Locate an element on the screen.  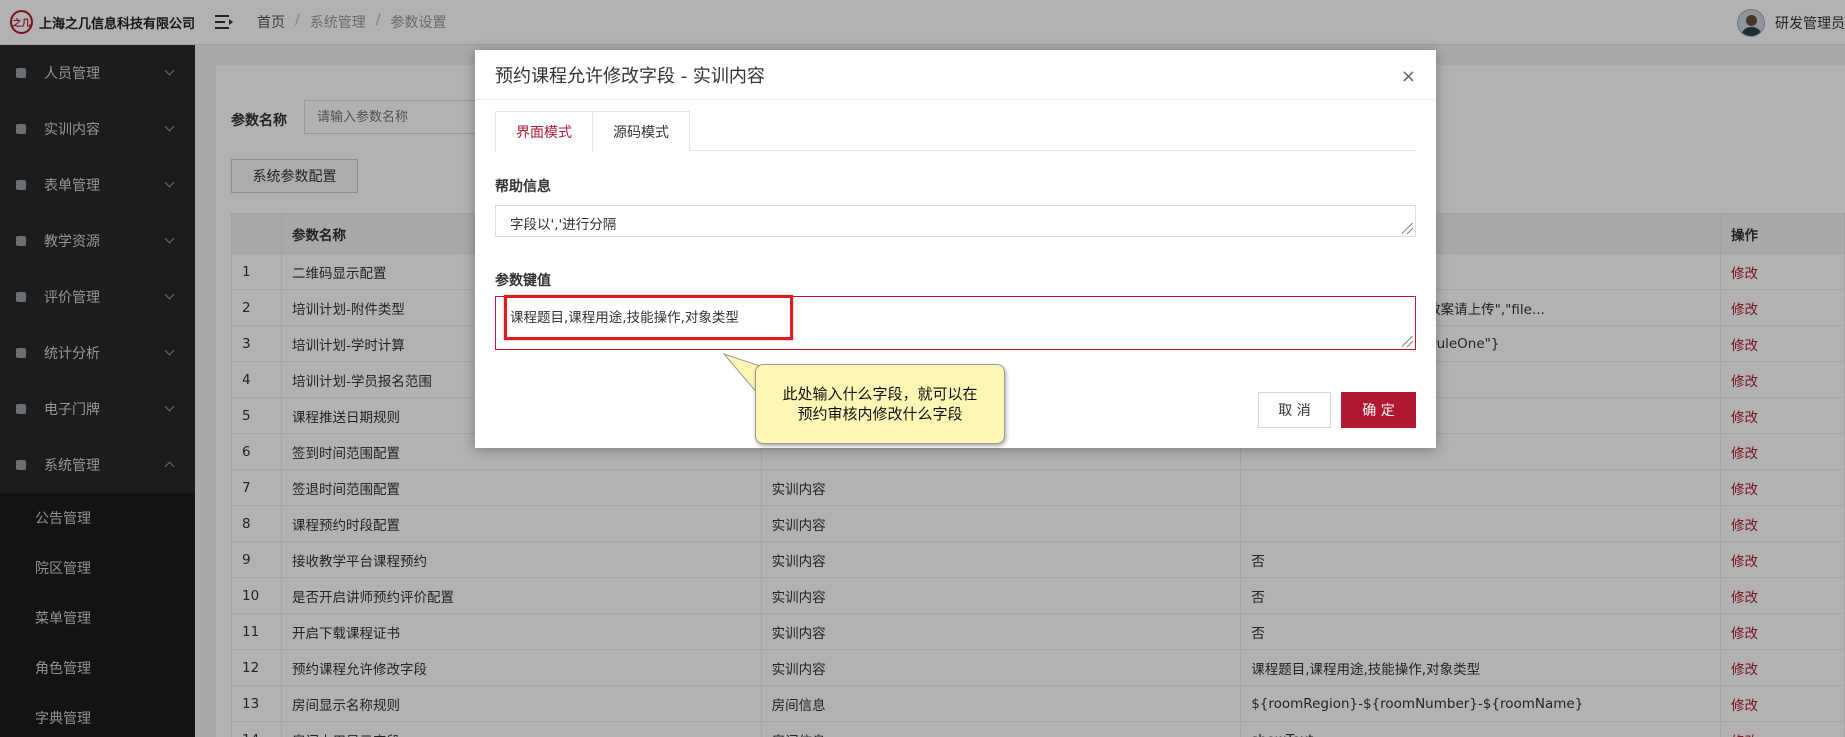
callout-line-1: 此处输入什么字段，就可以在 is located at coordinates (880, 394).